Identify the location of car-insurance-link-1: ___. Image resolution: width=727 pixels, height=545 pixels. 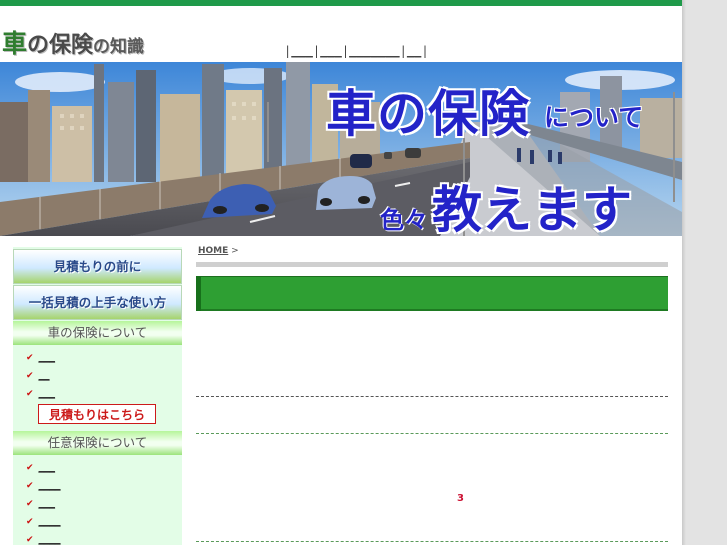
(47, 356).